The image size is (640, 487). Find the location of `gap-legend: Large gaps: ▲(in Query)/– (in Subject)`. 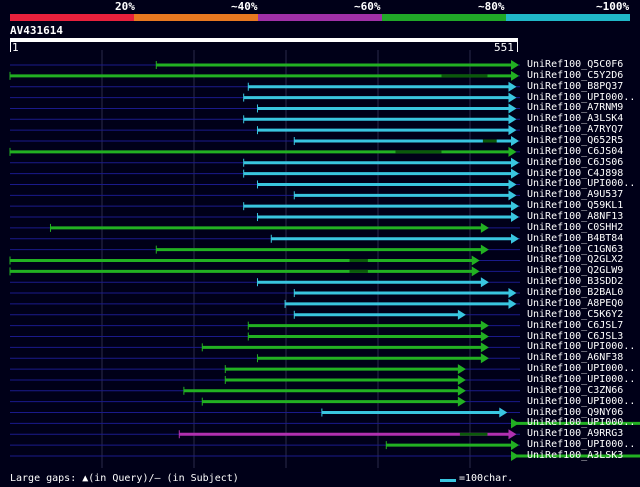

gap-legend: Large gaps: ▲(in Query)/– (in Subject) is located at coordinates (124, 478).